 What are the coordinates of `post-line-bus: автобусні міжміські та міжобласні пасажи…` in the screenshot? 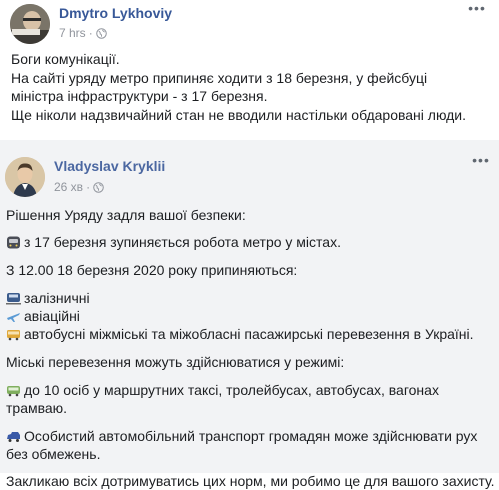 It's located at (240, 334).